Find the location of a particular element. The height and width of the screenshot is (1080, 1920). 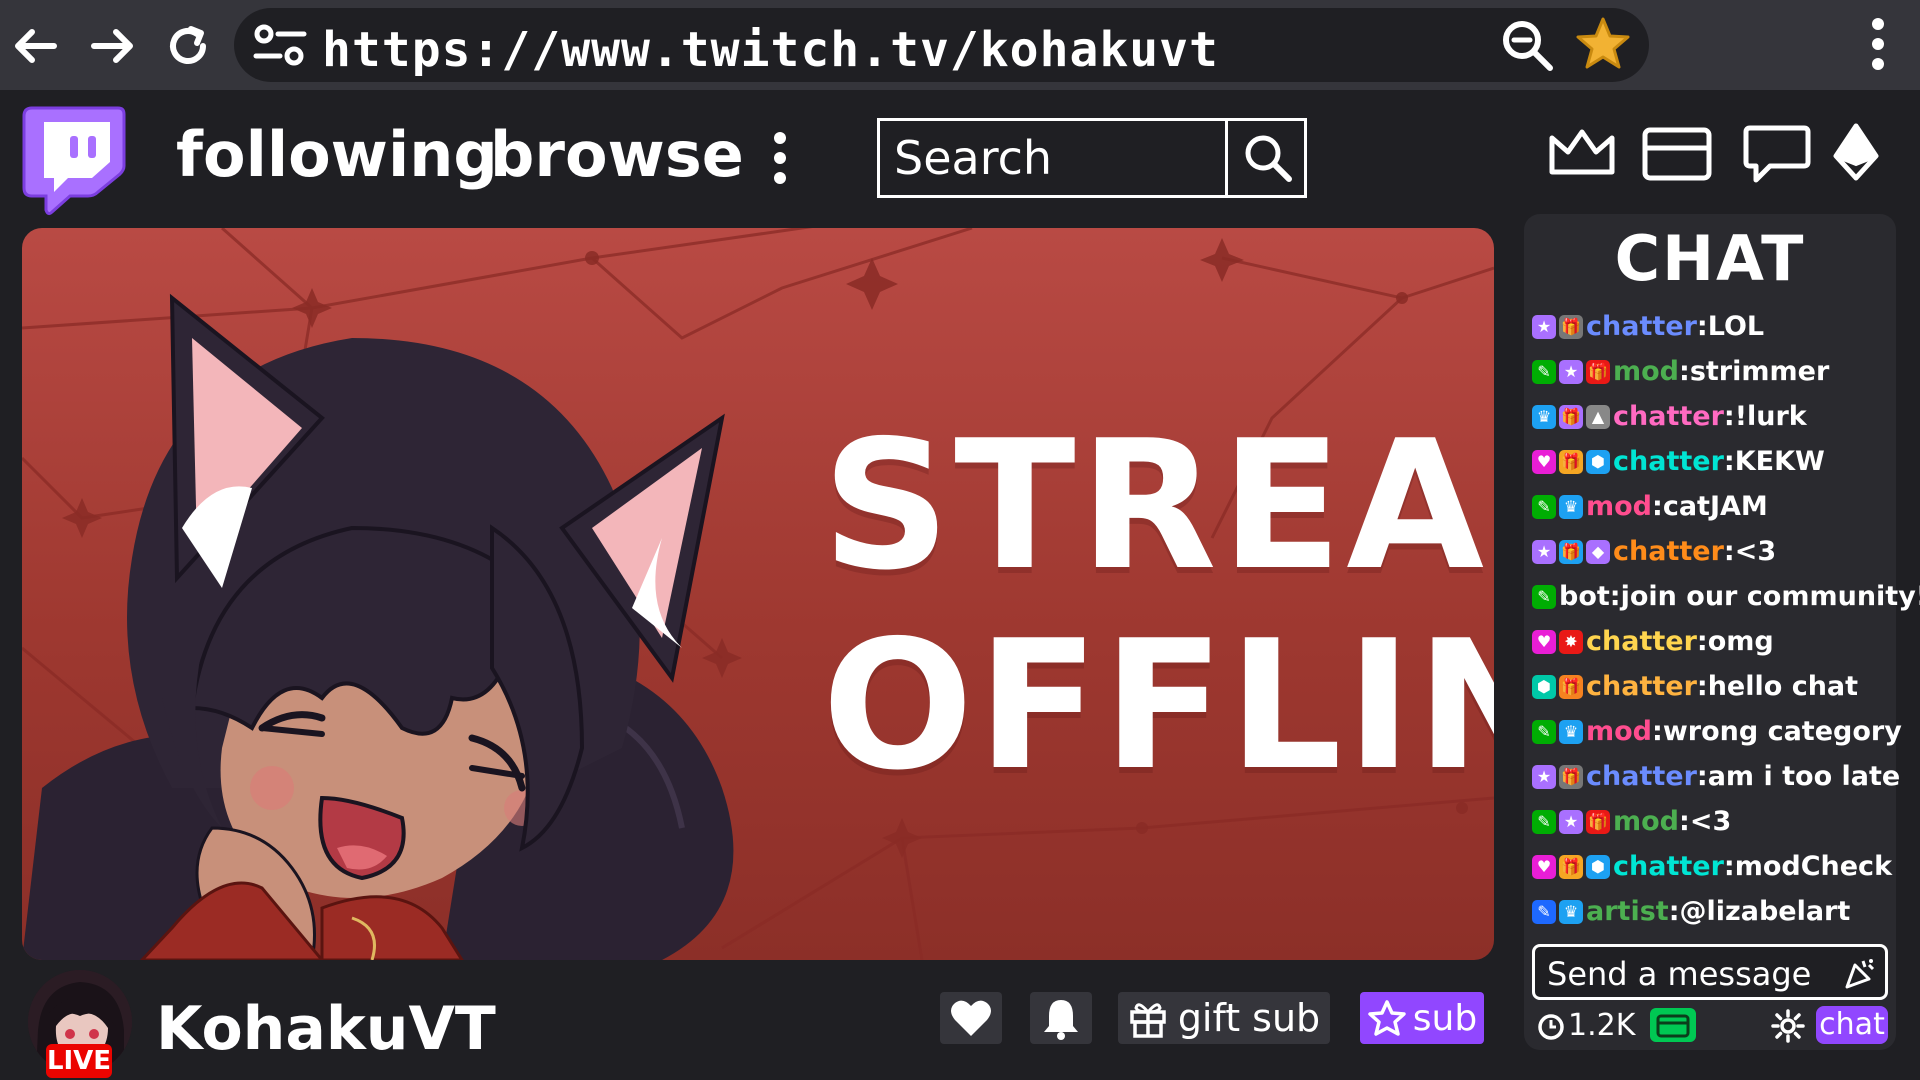

chat-username: artist is located at coordinates (1627, 911).